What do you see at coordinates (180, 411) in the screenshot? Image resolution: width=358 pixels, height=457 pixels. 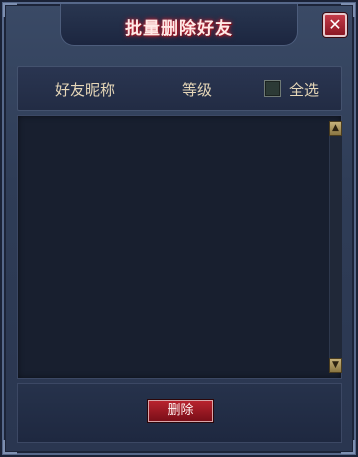 I see `delete-button: 删除` at bounding box center [180, 411].